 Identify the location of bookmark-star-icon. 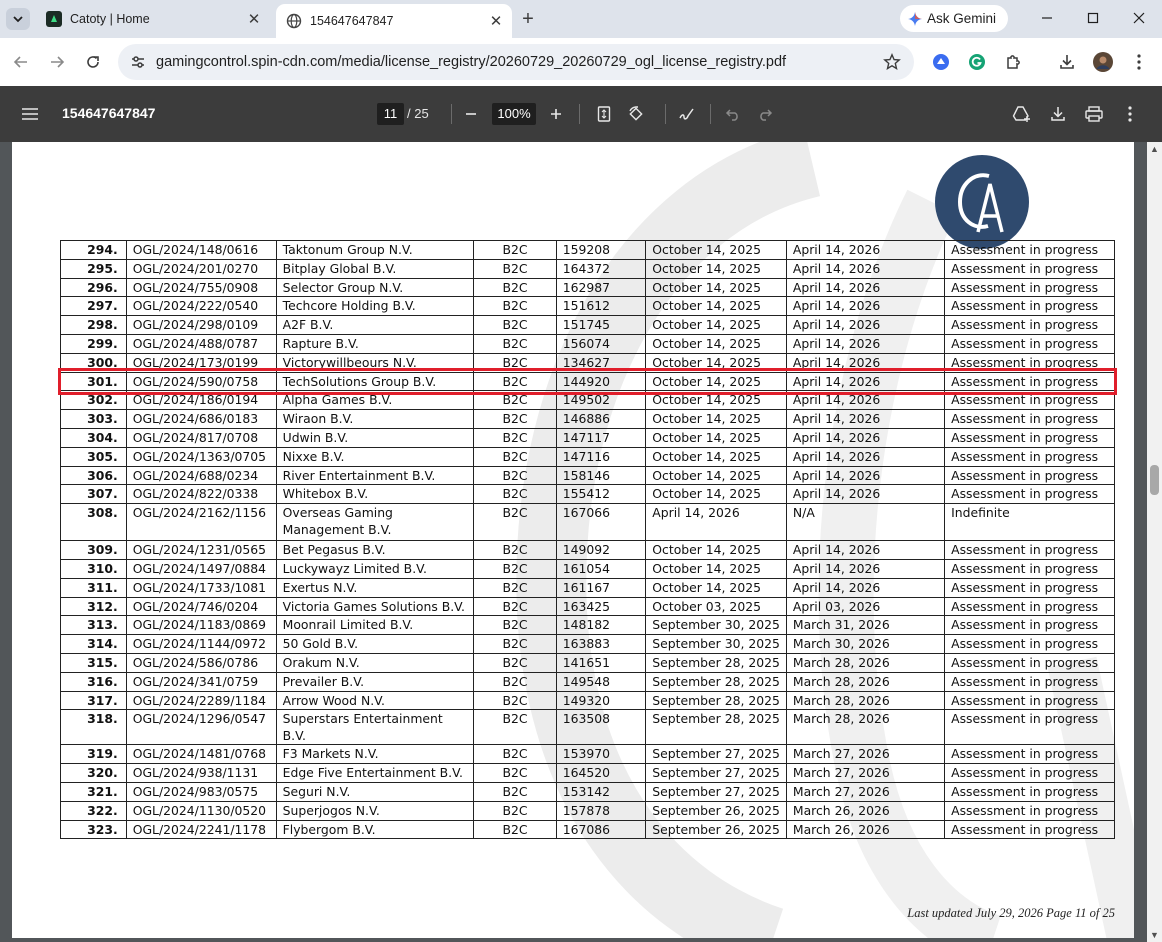
(892, 62).